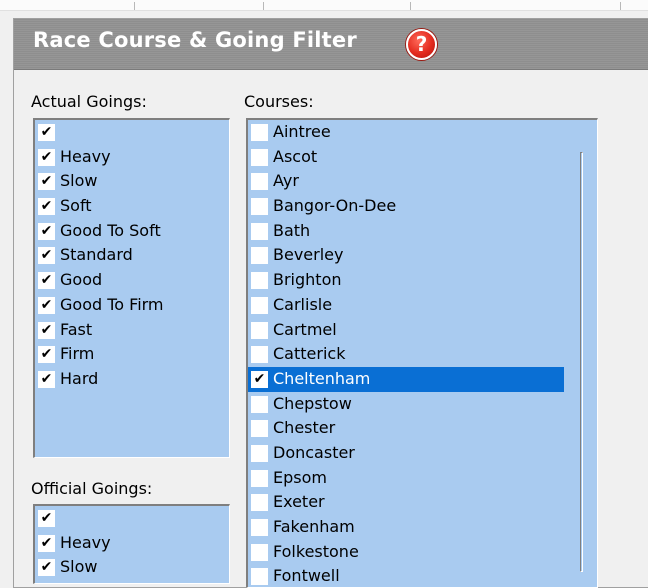 The height and width of the screenshot is (588, 648). I want to click on panel-title: Race Course & Going Filter, so click(195, 40).